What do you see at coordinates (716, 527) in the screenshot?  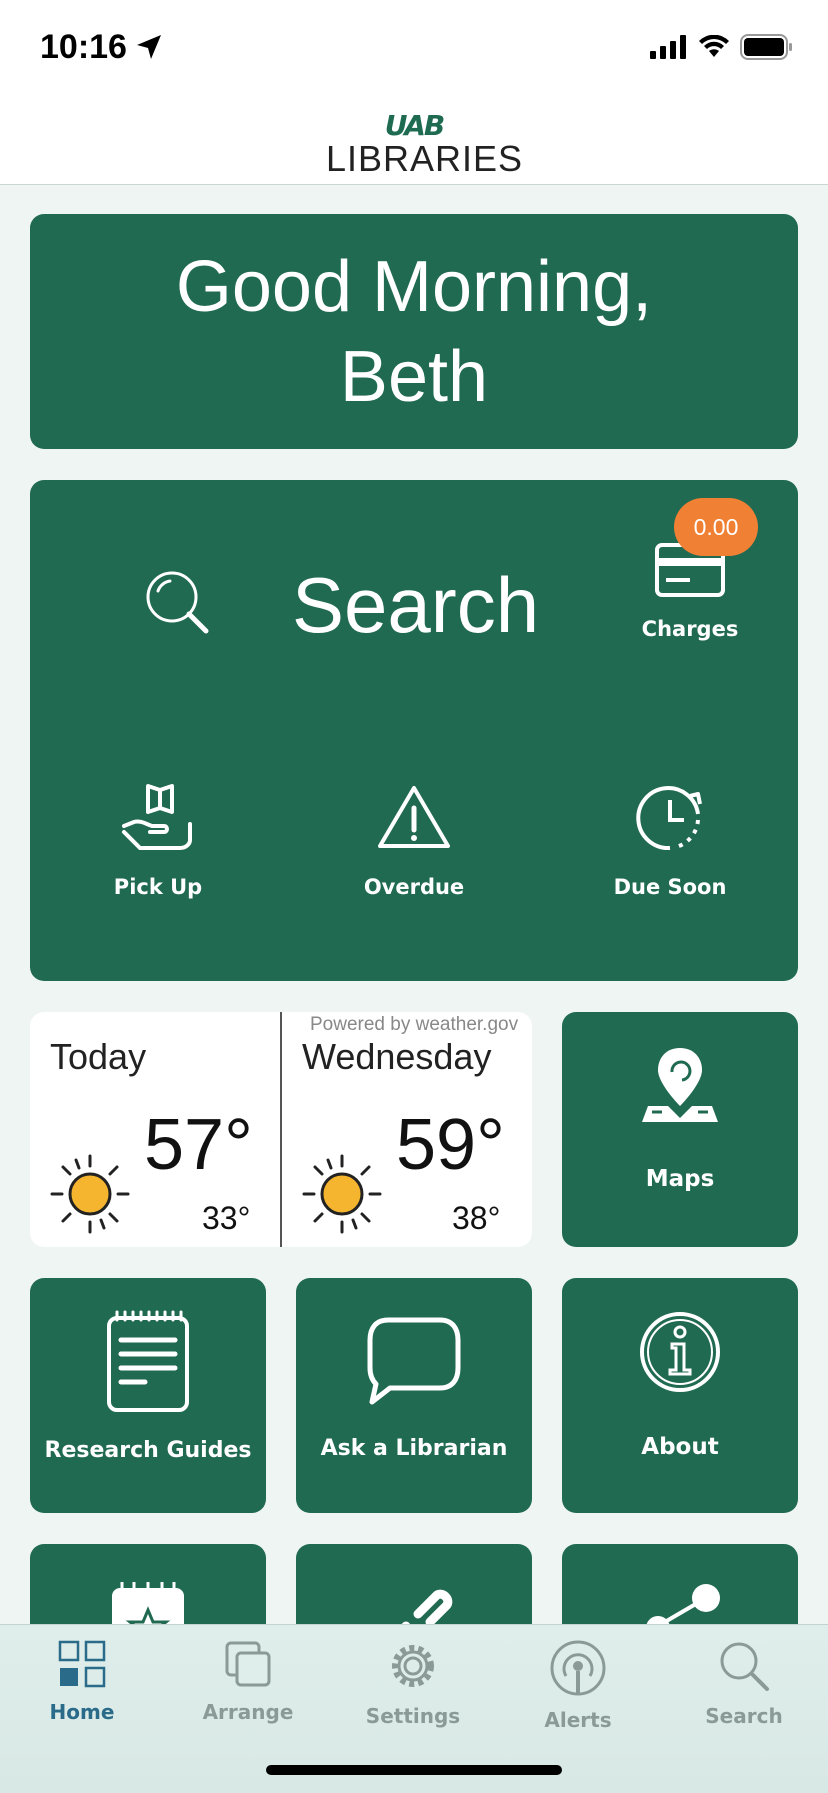 I see `charges-badge: 0.00` at bounding box center [716, 527].